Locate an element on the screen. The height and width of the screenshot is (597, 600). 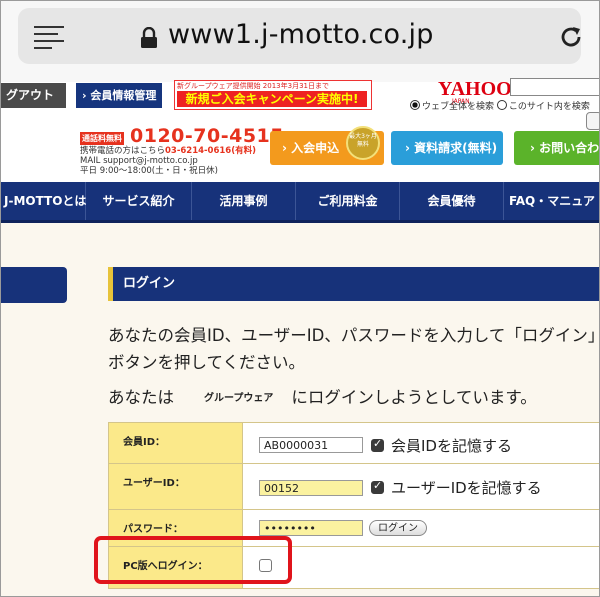
contact-label: お問い合わせ is located at coordinates (569, 148).